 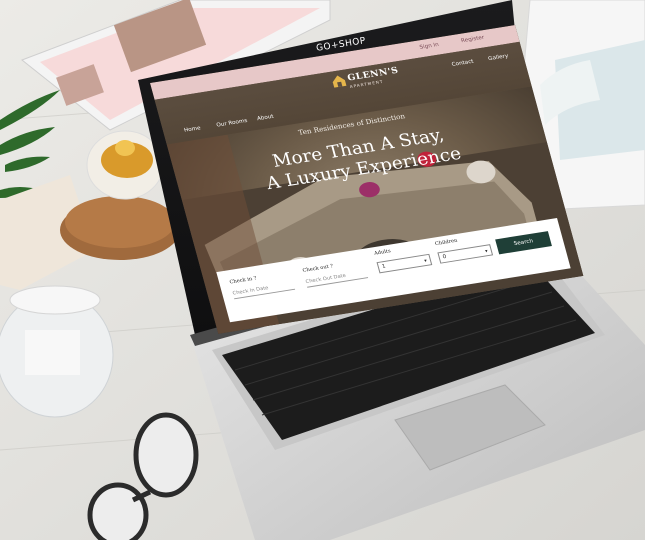 I want to click on sugar-jar, so click(x=57, y=351).